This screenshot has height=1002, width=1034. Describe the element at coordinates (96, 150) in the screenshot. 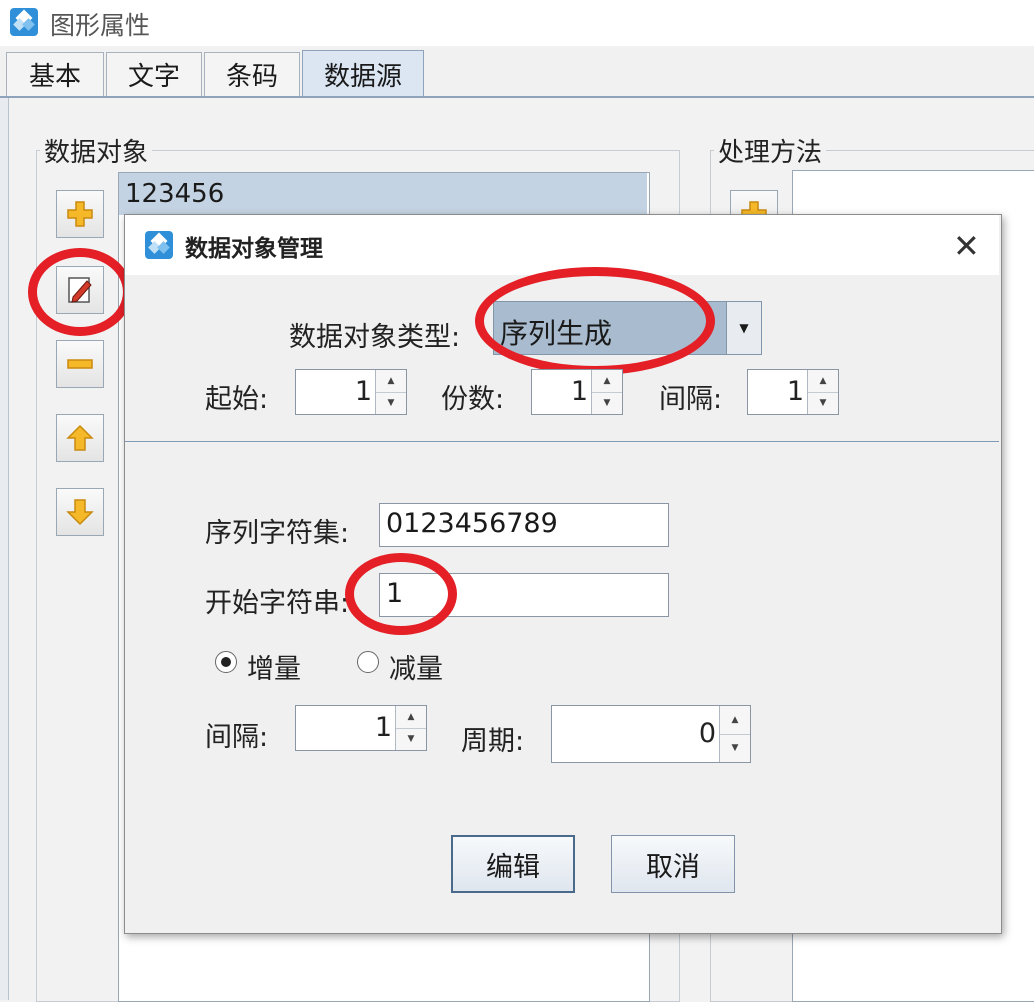

I see `data-object-label: 数据对象` at that location.